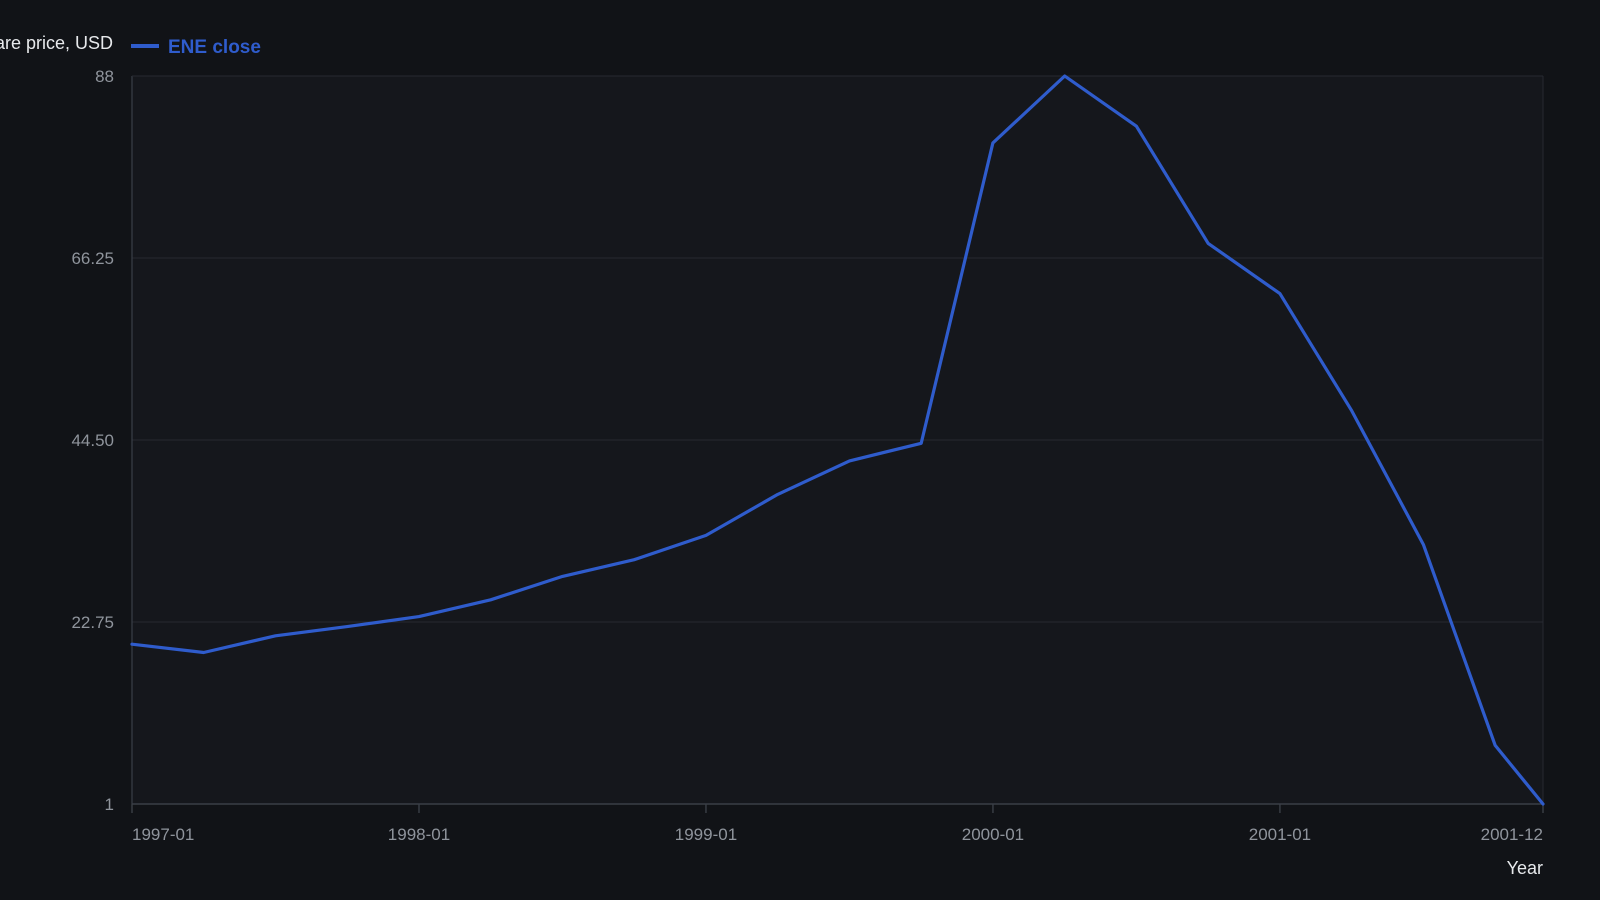 Image resolution: width=1600 pixels, height=900 pixels. Describe the element at coordinates (419, 834) in the screenshot. I see `x-tick-label: 1998-01` at that location.